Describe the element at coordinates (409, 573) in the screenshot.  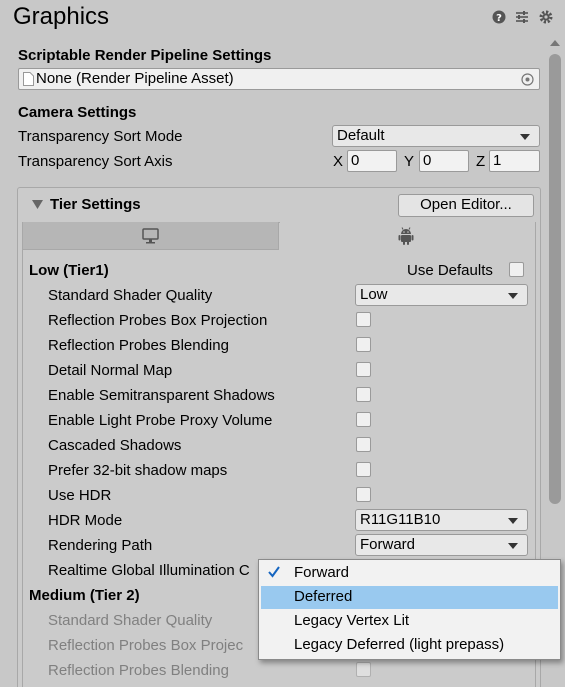
I see `popup-item-forward: Forward` at that location.